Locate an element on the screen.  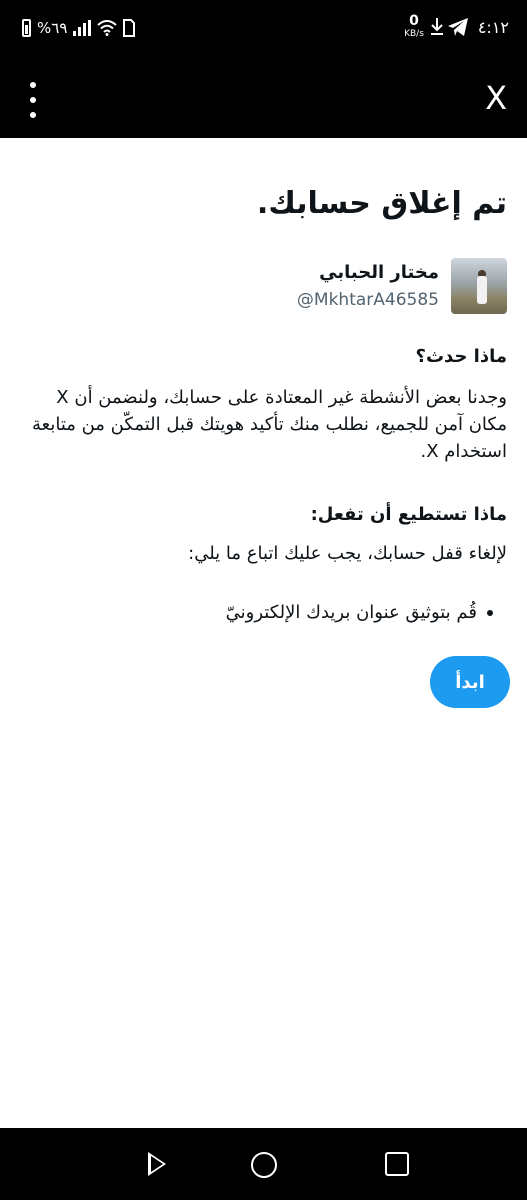
status-bar: %٦٩ 0 KB/s ٤:١٢ is located at coordinates (263, 30).